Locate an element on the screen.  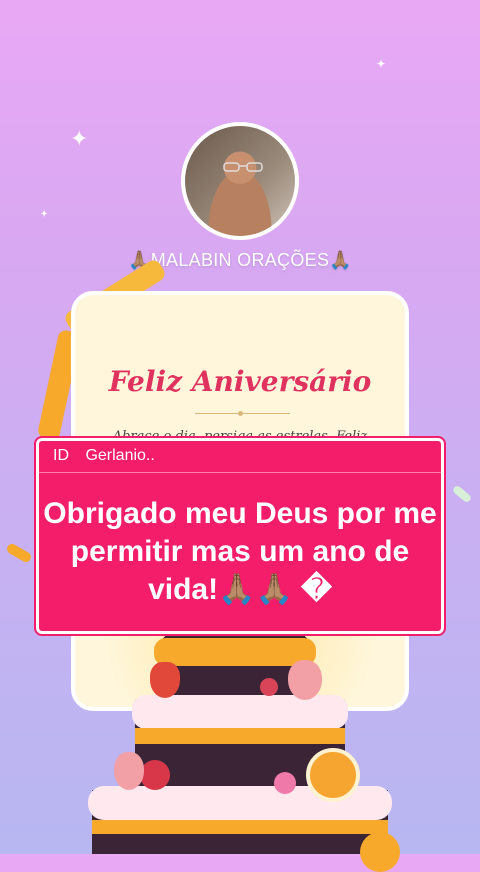
id-label: ID is located at coordinates (61, 455).